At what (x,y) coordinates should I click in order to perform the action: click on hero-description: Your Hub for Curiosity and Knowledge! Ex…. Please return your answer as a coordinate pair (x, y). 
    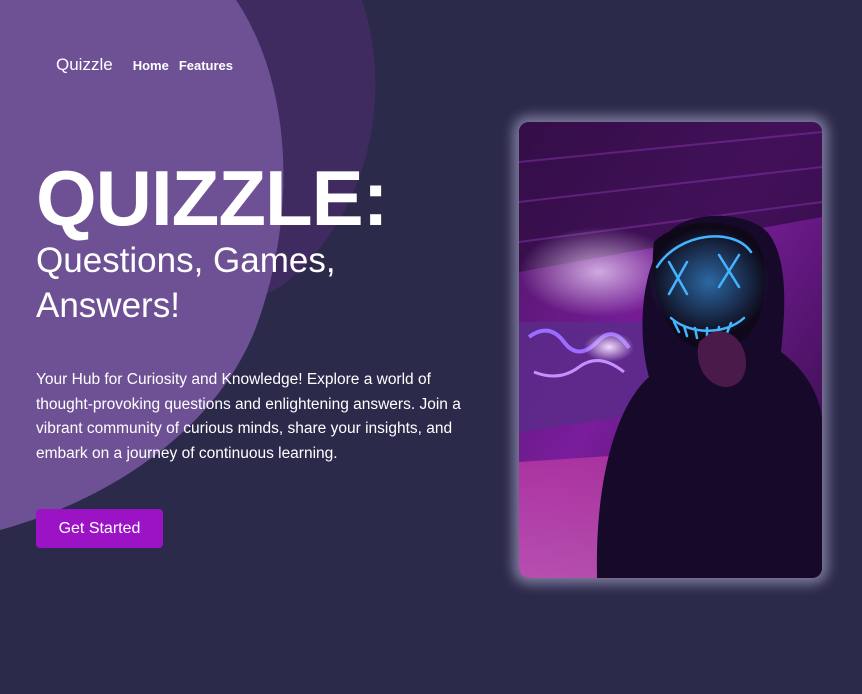
    Looking at the image, I should click on (248, 416).